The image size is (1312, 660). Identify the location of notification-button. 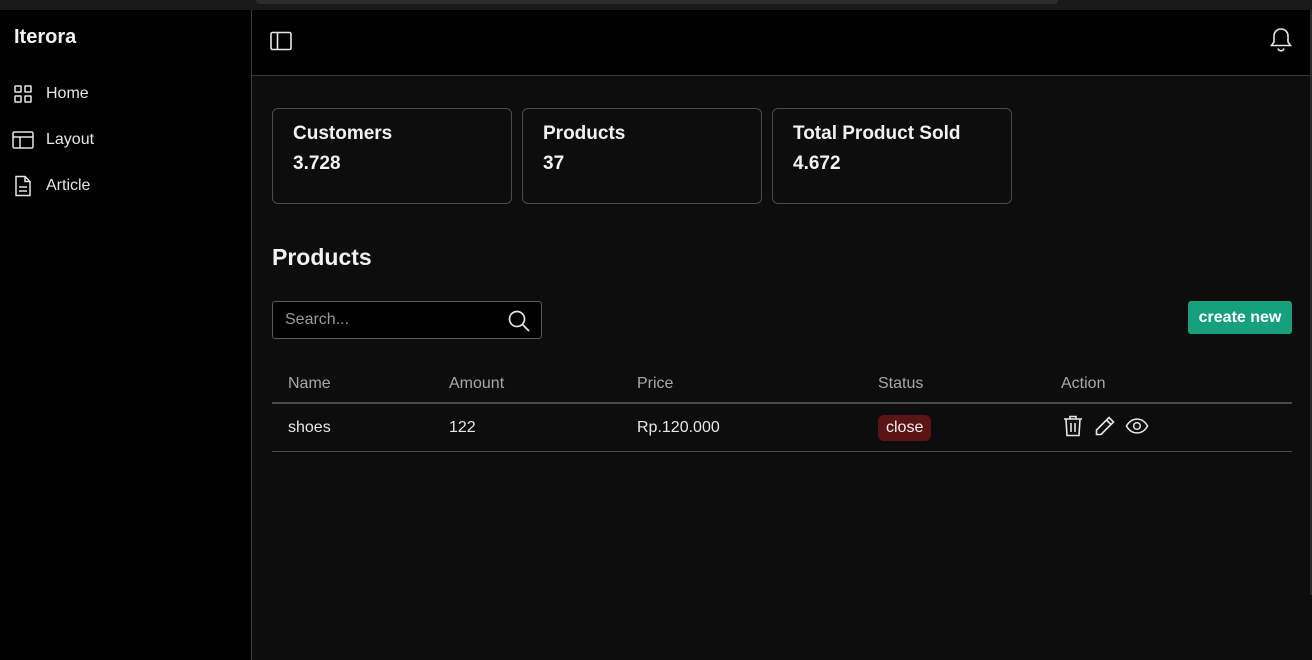
(1281, 42).